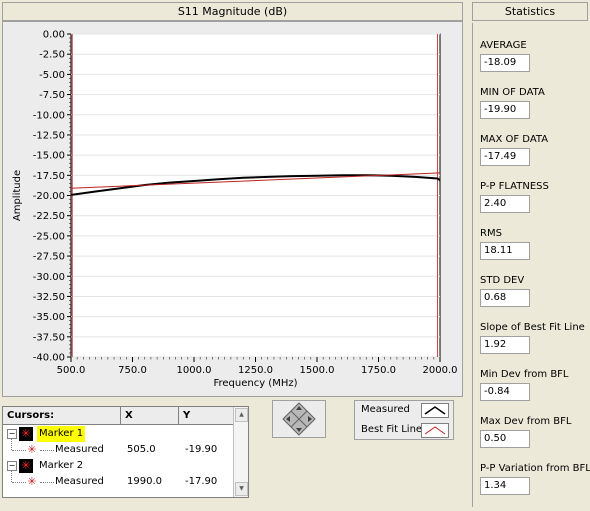 The width and height of the screenshot is (590, 511). I want to click on stat-value: 1.34, so click(505, 486).